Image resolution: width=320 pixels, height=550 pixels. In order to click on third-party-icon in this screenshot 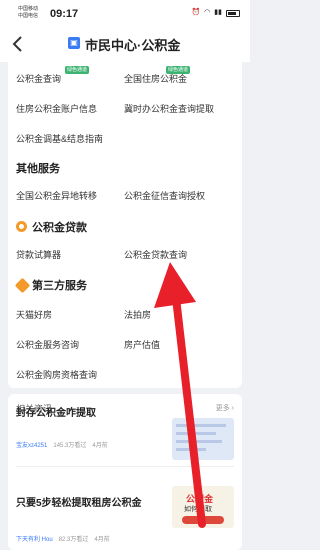, I will do `click(22, 285)`.